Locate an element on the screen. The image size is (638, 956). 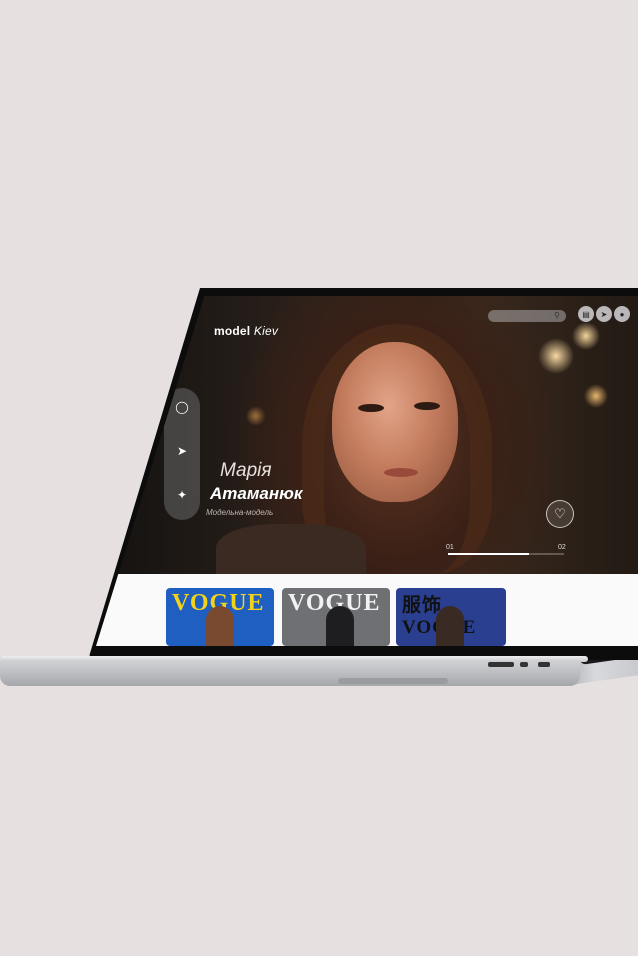
favorite-button: ♡ is located at coordinates (560, 514).